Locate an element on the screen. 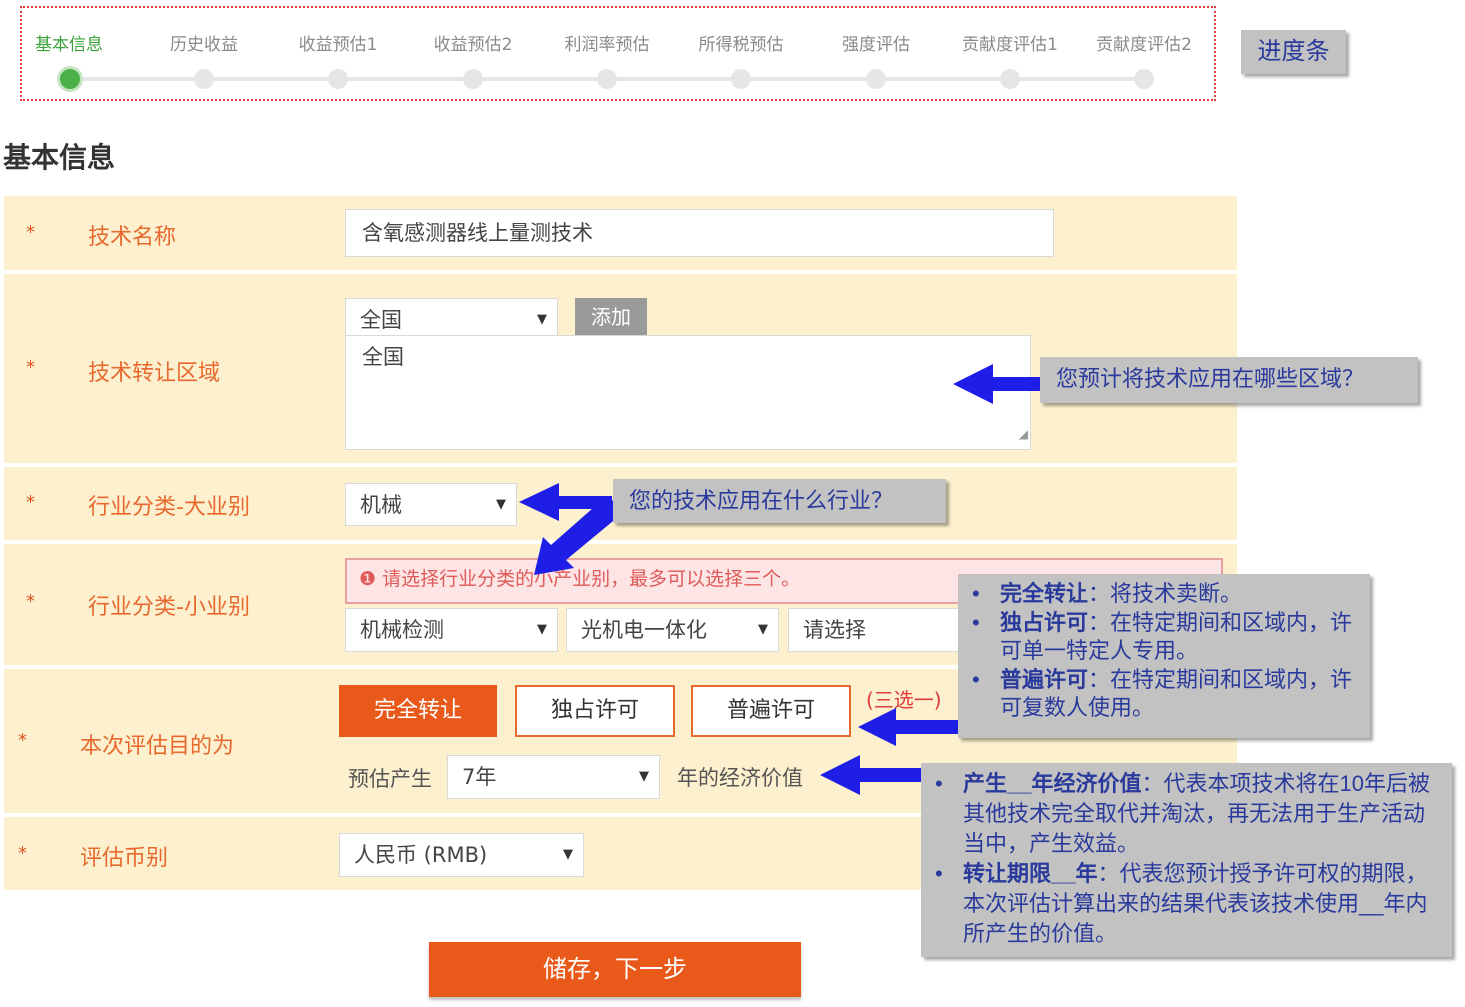 This screenshot has width=1465, height=1007. license-term-item: 独占许可：在特定期间和区域内，许可单一特定人专用。 is located at coordinates (1159, 637).